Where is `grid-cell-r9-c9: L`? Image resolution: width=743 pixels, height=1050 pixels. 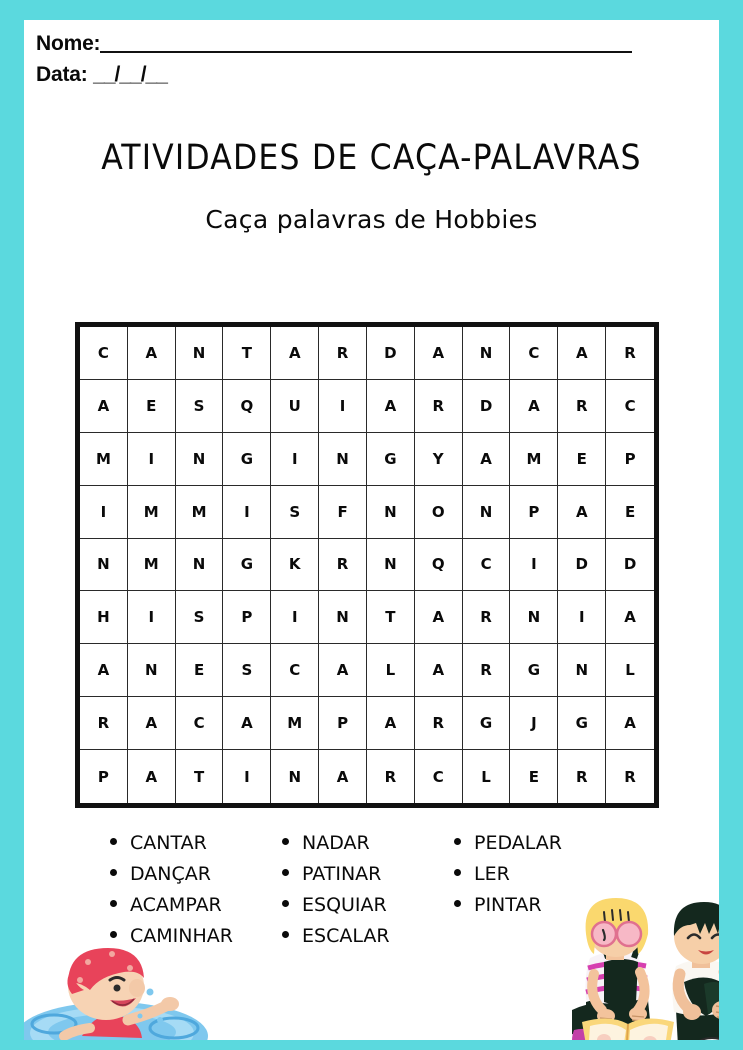
grid-cell-r9-c9: L is located at coordinates (487, 776).